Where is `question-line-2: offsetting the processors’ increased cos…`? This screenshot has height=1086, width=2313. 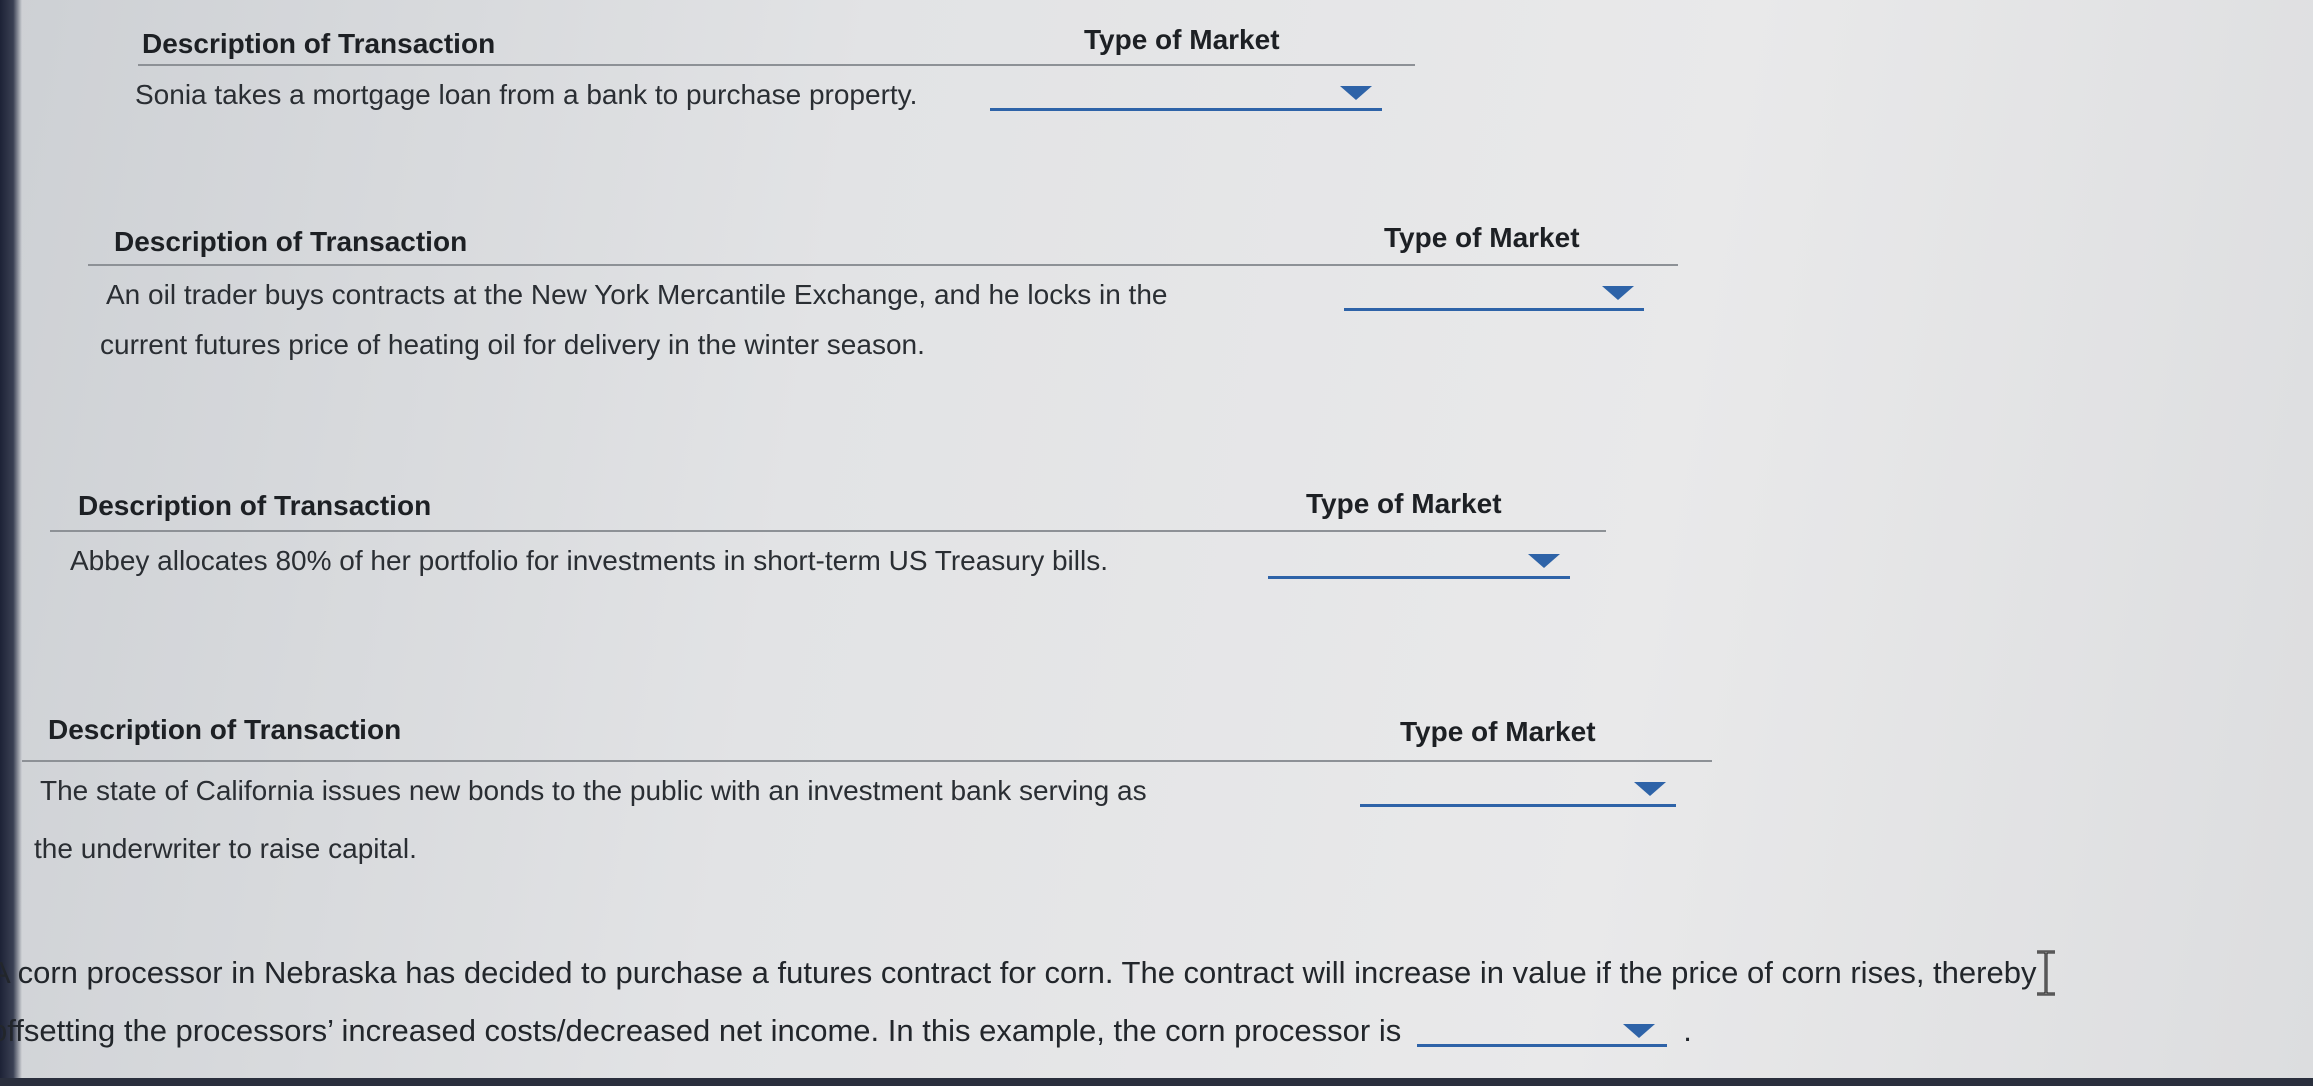 question-line-2: offsetting the processors’ increased cos… is located at coordinates (846, 1031).